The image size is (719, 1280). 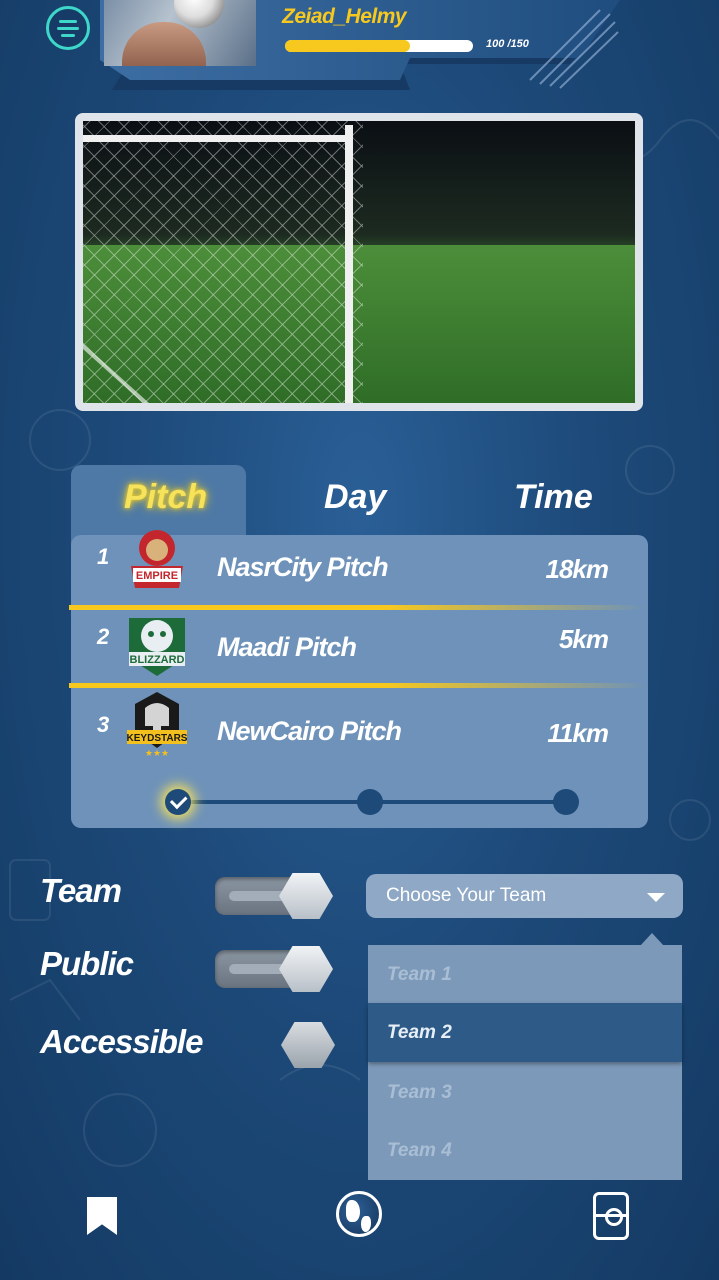 What do you see at coordinates (348, 46) in the screenshot?
I see `xp-progress-fill` at bounding box center [348, 46].